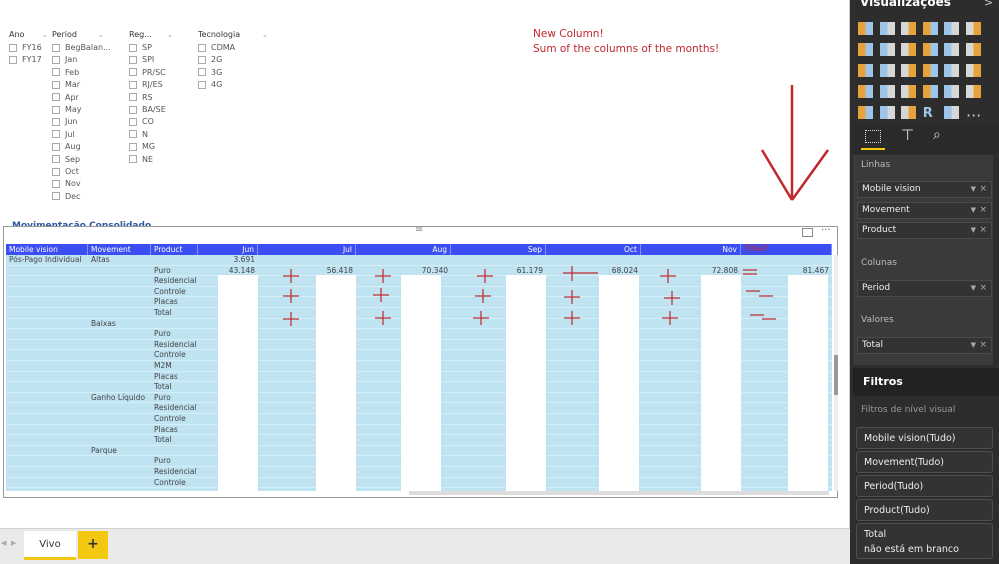 This screenshot has width=999, height=564. What do you see at coordinates (924, 210) in the screenshot?
I see `field-well-item: Movement ▼ ×` at bounding box center [924, 210].